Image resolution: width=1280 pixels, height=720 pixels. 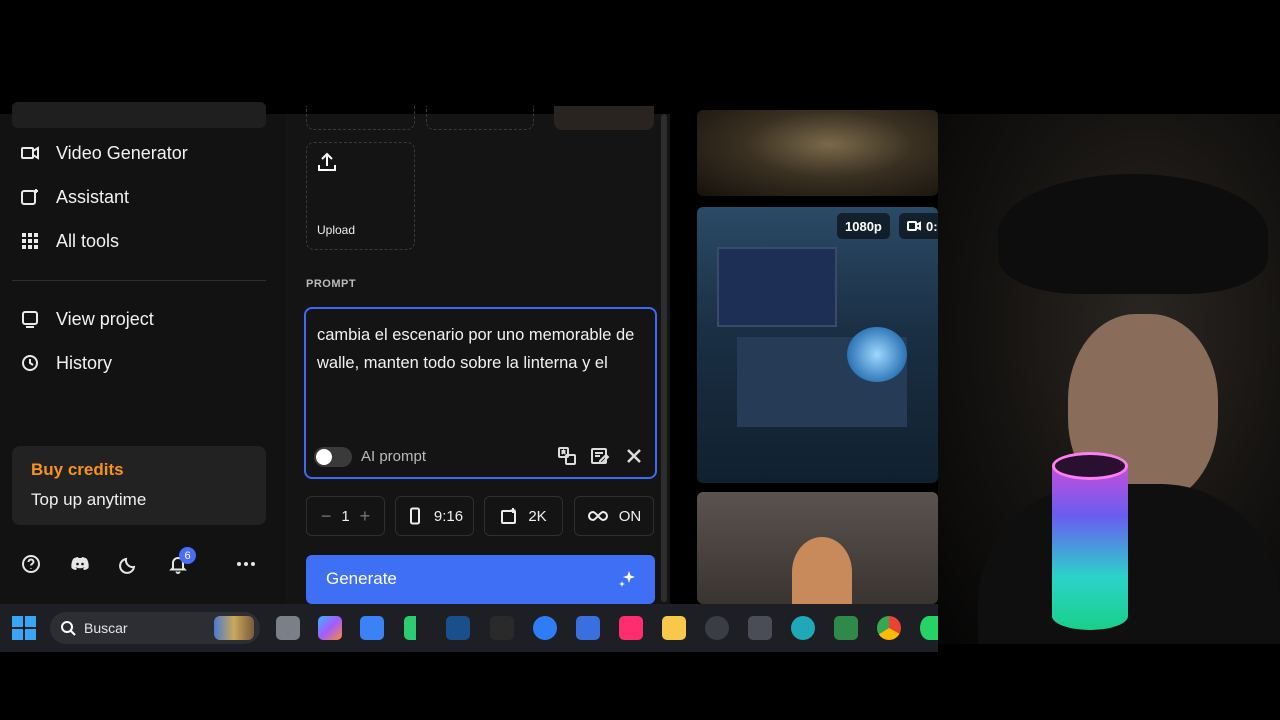 What do you see at coordinates (480, 579) in the screenshot?
I see `generate-button: Generate` at bounding box center [480, 579].